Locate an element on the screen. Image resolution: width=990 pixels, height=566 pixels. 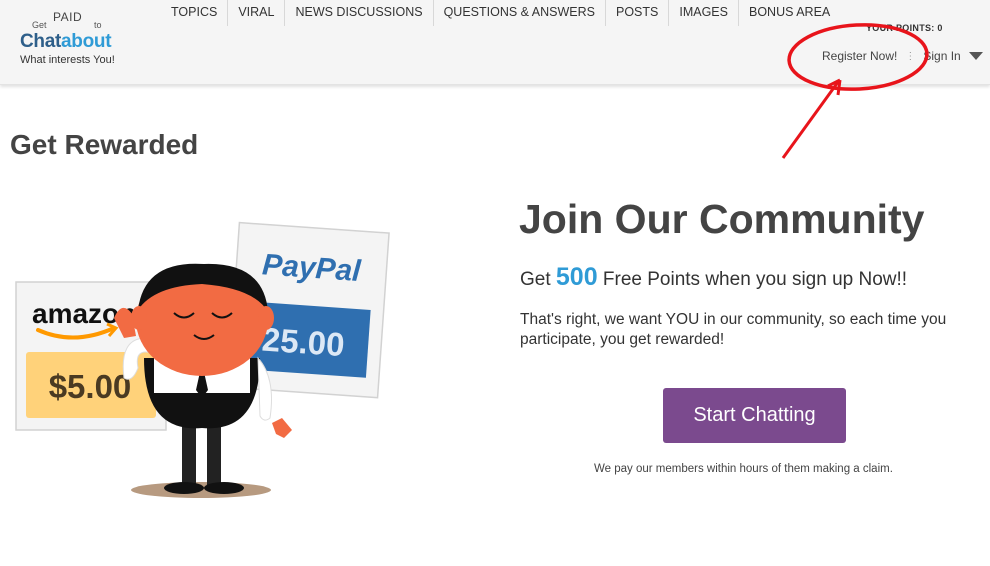
page-title: Get Rewarded is located at coordinates (104, 145).